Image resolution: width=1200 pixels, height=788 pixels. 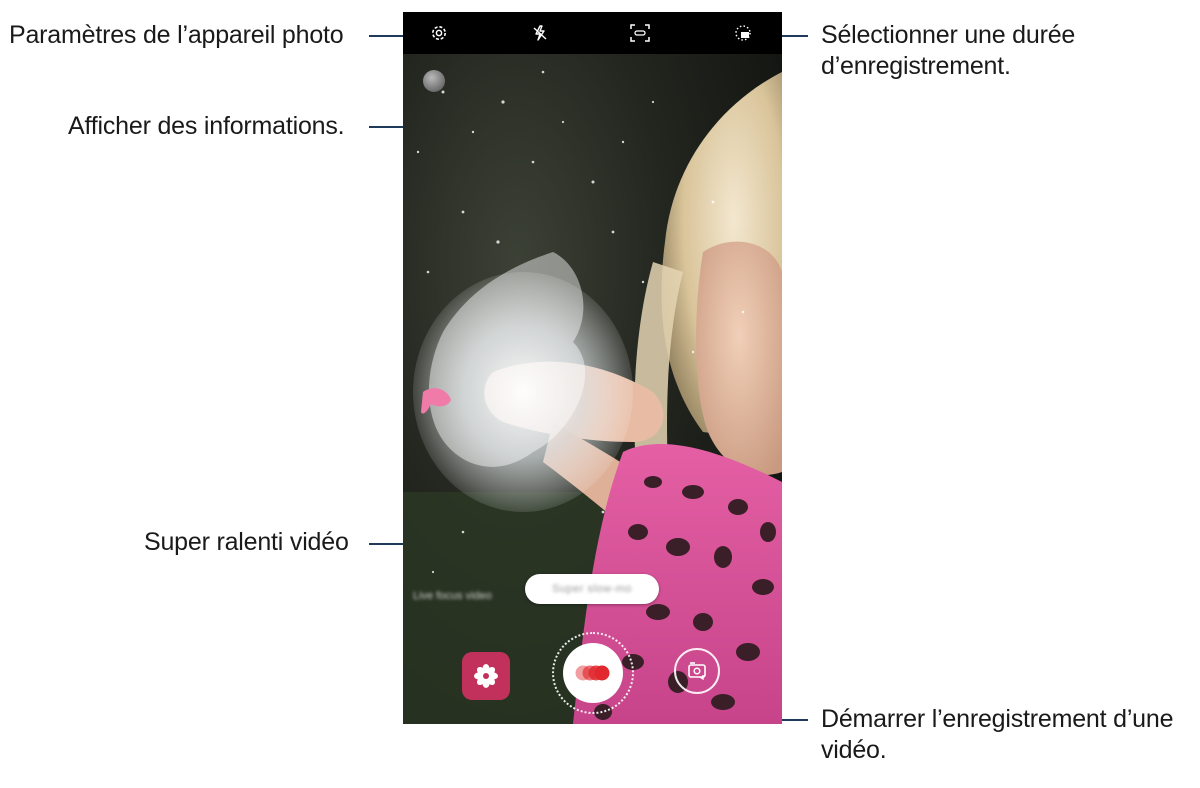 I want to click on switch-camera-button, so click(x=697, y=671).